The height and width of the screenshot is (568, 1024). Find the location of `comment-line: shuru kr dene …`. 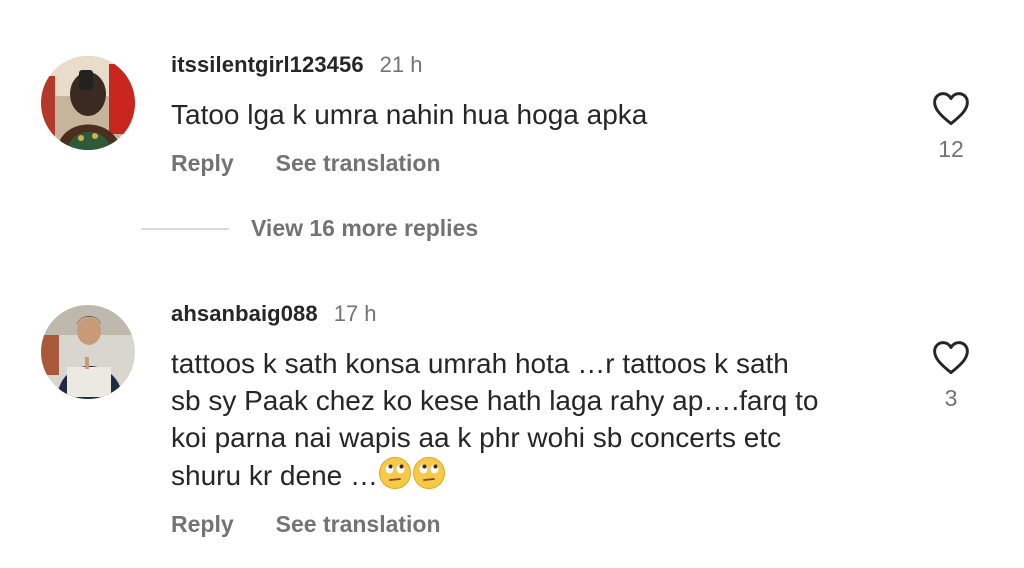

comment-line: shuru kr dene … is located at coordinates (274, 475).